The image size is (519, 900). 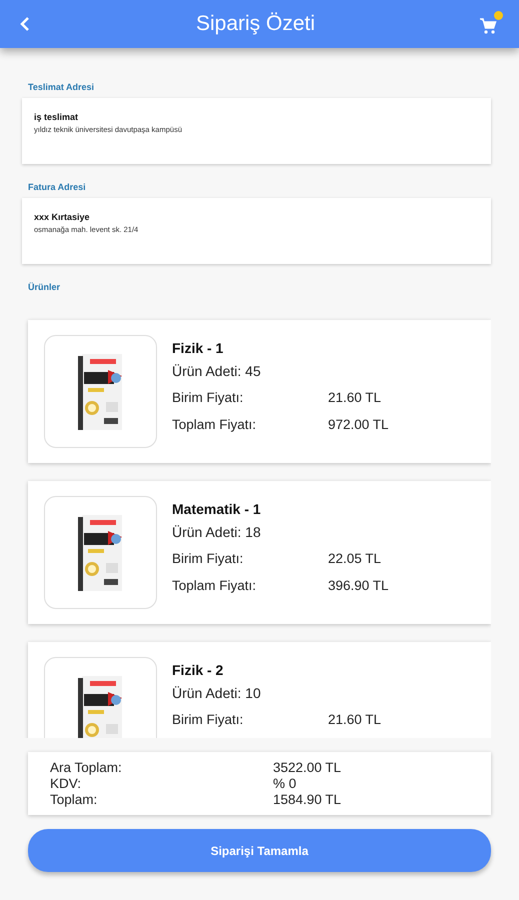 What do you see at coordinates (198, 348) in the screenshot?
I see `product-title: Fizik - 1` at bounding box center [198, 348].